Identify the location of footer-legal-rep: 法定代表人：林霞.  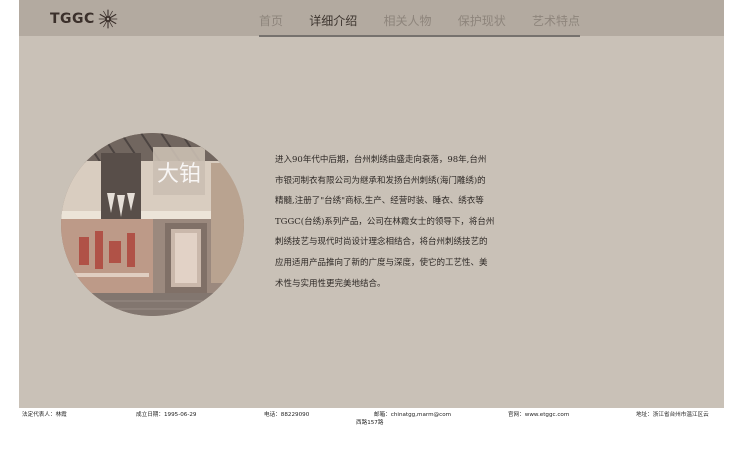
(44, 415).